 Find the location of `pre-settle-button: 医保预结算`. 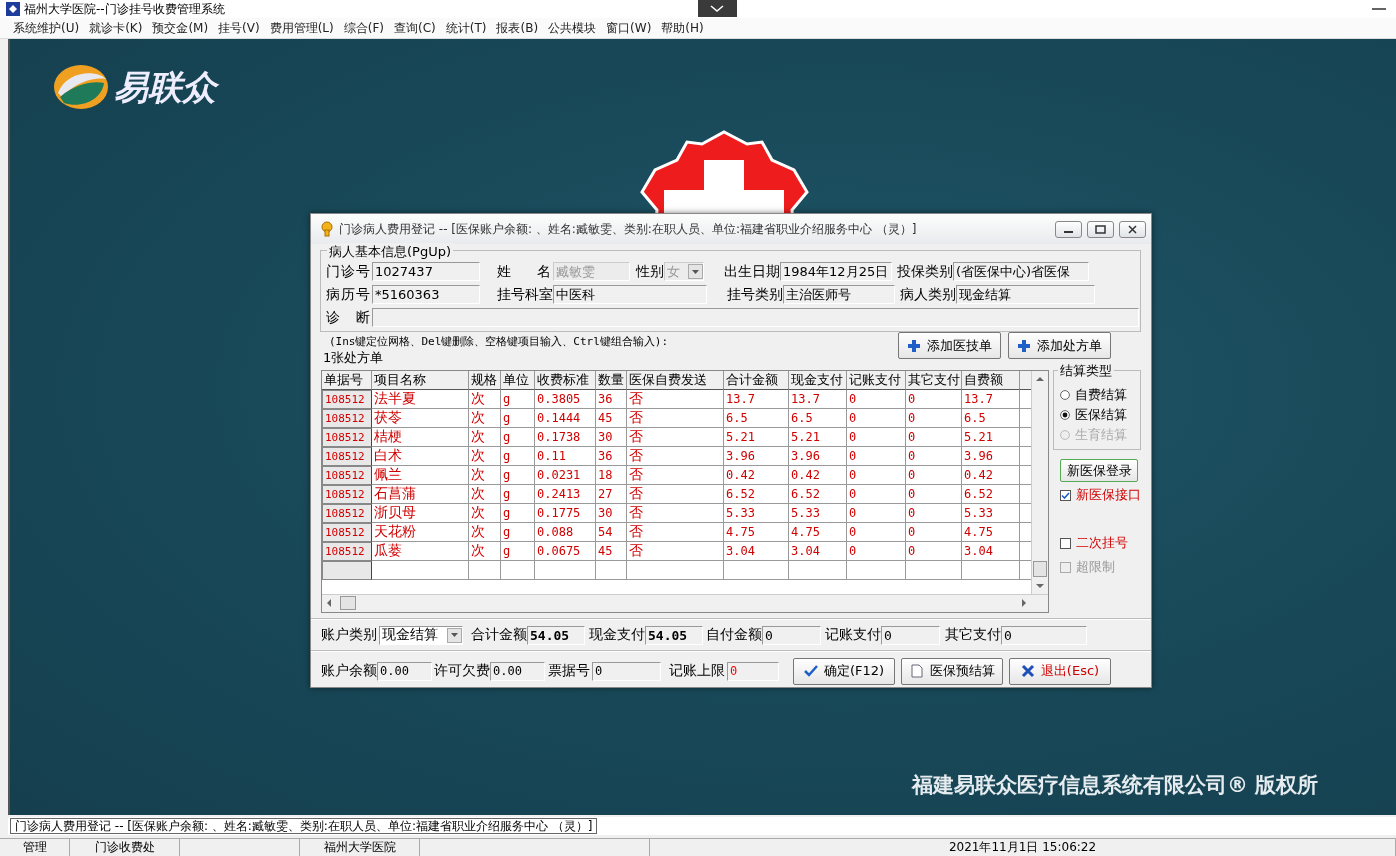

pre-settle-button: 医保预结算 is located at coordinates (952, 671).